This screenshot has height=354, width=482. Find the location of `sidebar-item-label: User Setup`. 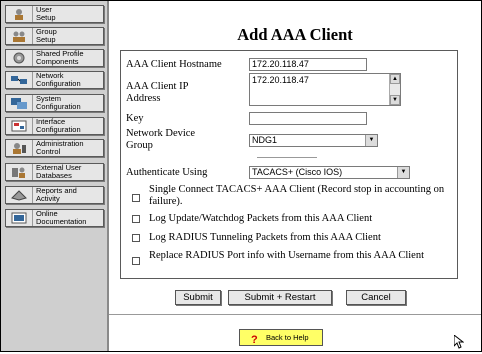

sidebar-item-label: User Setup is located at coordinates (46, 13).